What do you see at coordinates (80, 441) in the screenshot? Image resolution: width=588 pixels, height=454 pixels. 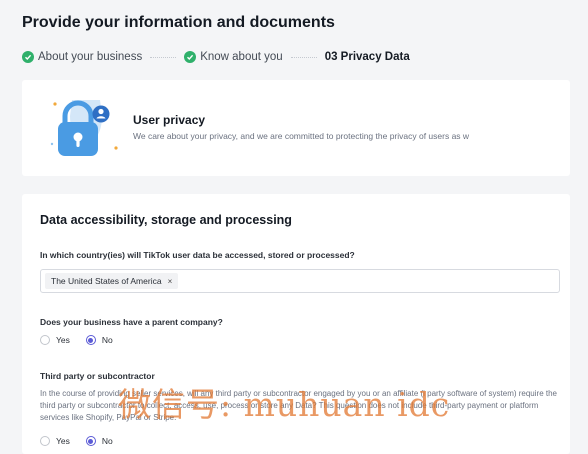 I see `third-party-radio-group: Yes No` at bounding box center [80, 441].